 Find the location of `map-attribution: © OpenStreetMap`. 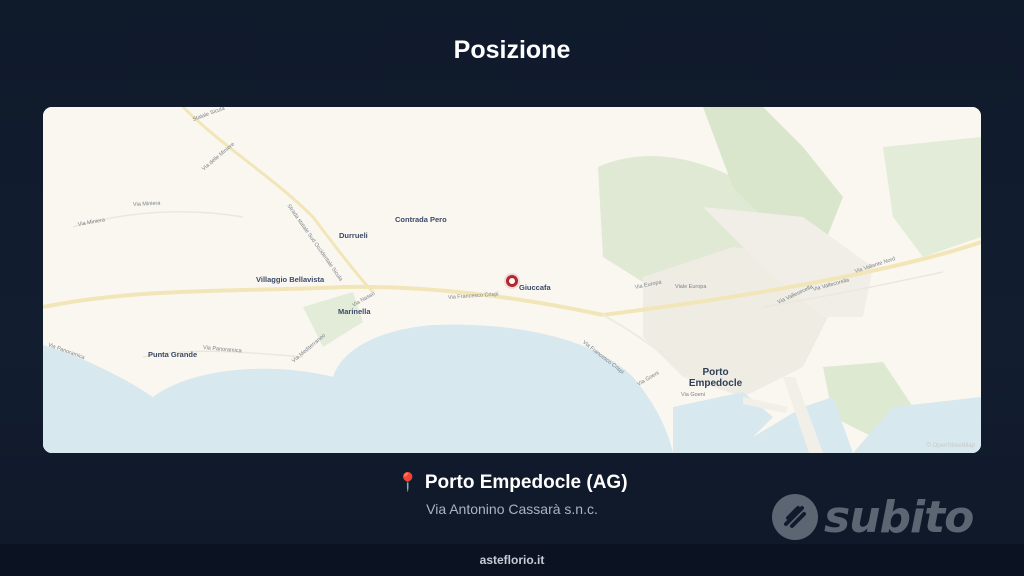

map-attribution: © OpenStreetMap is located at coordinates (951, 446).